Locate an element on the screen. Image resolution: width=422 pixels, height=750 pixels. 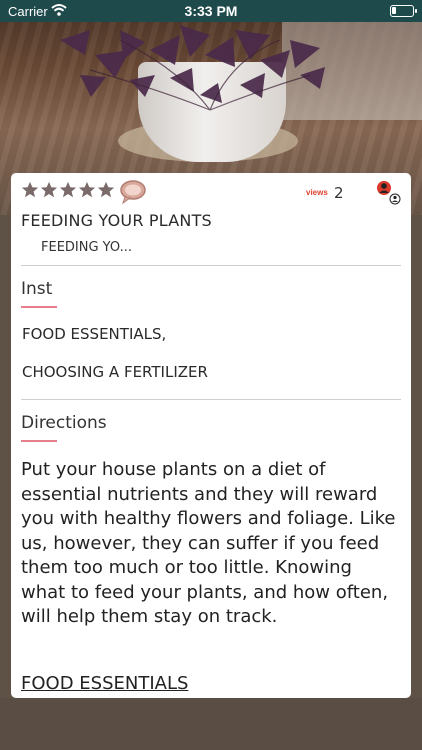
views-label: views is located at coordinates (317, 192).